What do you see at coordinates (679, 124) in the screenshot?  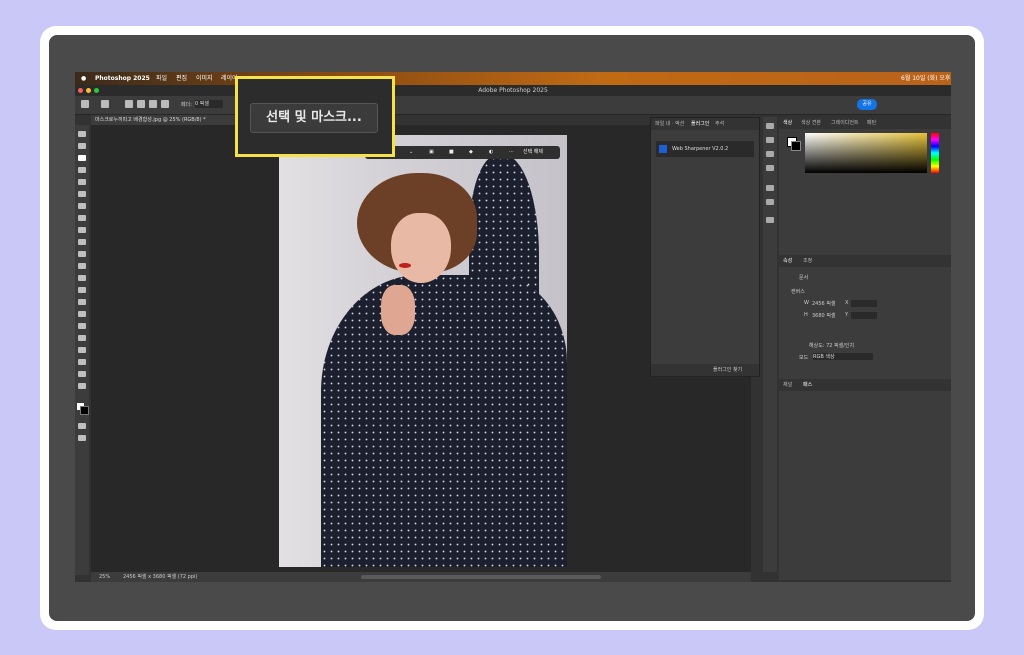 I see `tab-actions: 액션` at bounding box center [679, 124].